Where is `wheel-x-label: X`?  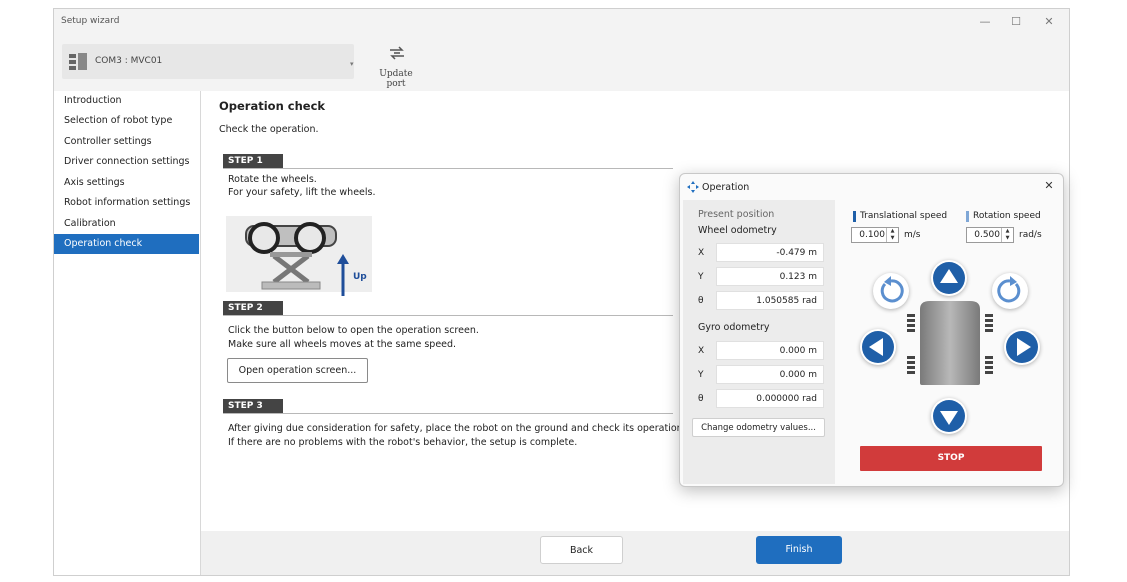
wheel-x-label: X is located at coordinates (701, 253).